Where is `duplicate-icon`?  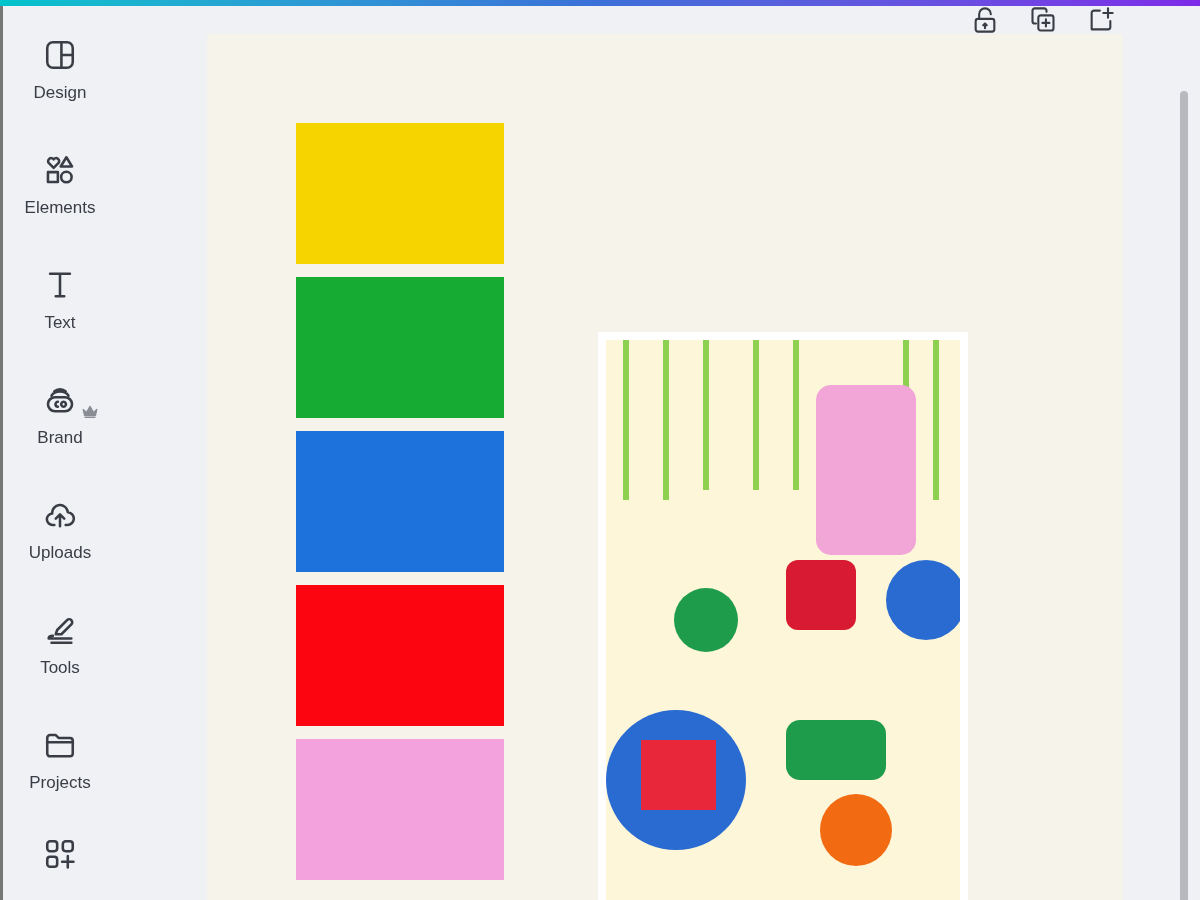
duplicate-icon is located at coordinates (1043, 20).